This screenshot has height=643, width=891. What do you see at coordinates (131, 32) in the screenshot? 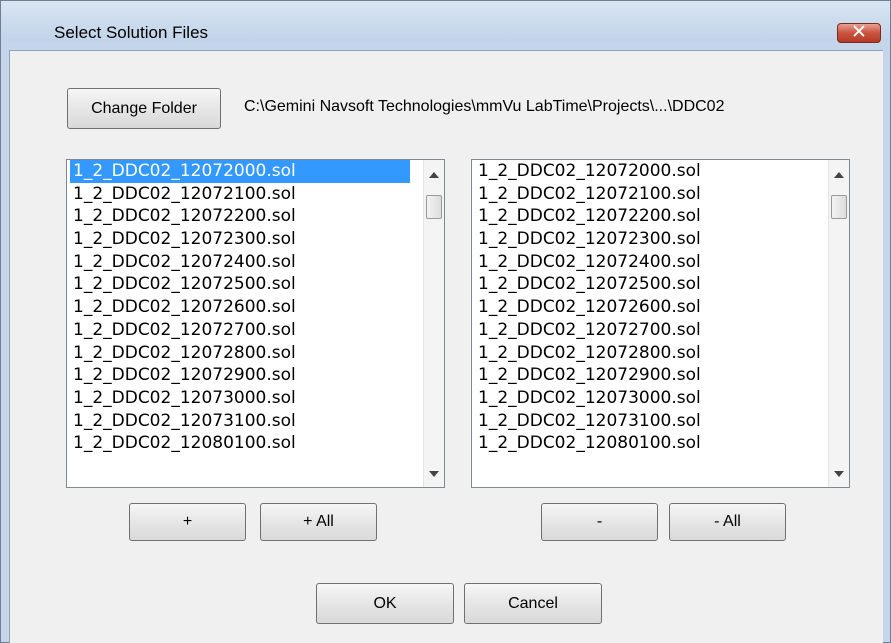
I see `dialog-title: Select Solution Files` at bounding box center [131, 32].